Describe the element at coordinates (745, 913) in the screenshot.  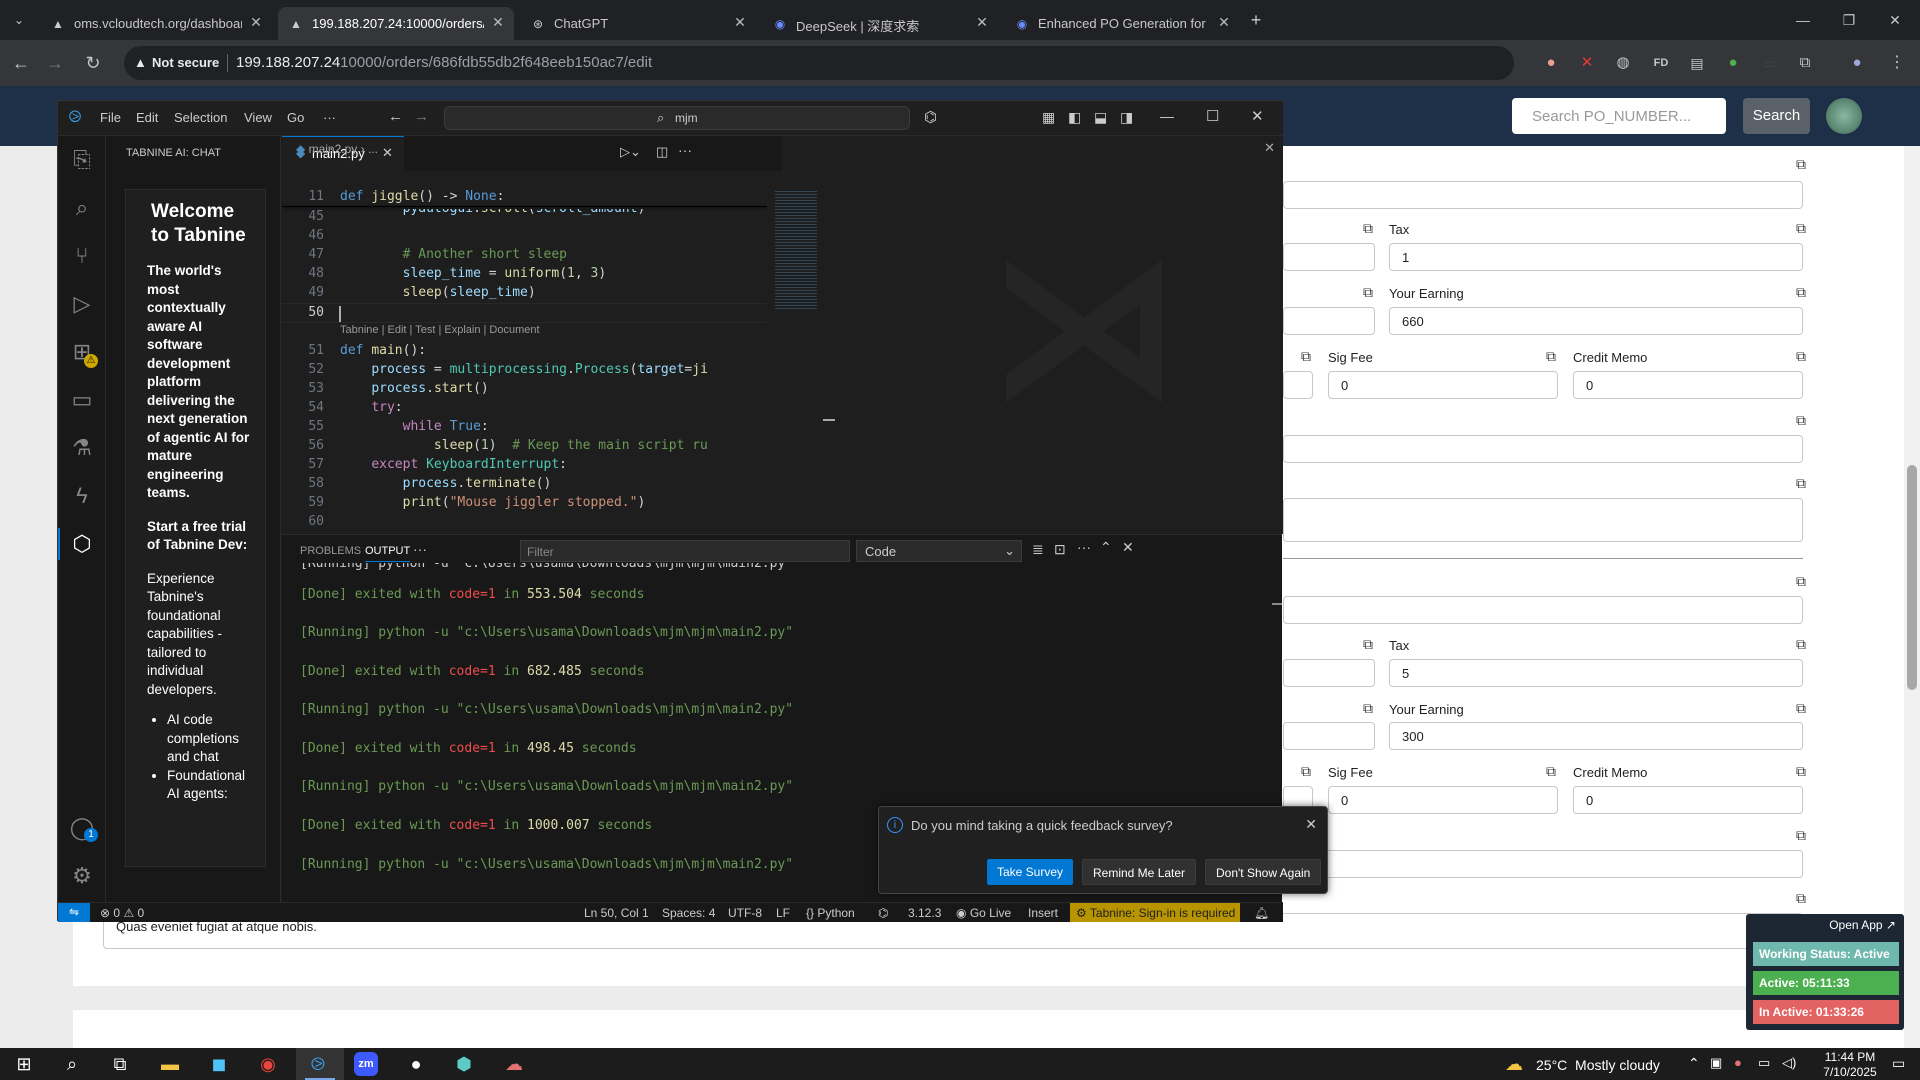
I see `encoding: UTF-8` at that location.